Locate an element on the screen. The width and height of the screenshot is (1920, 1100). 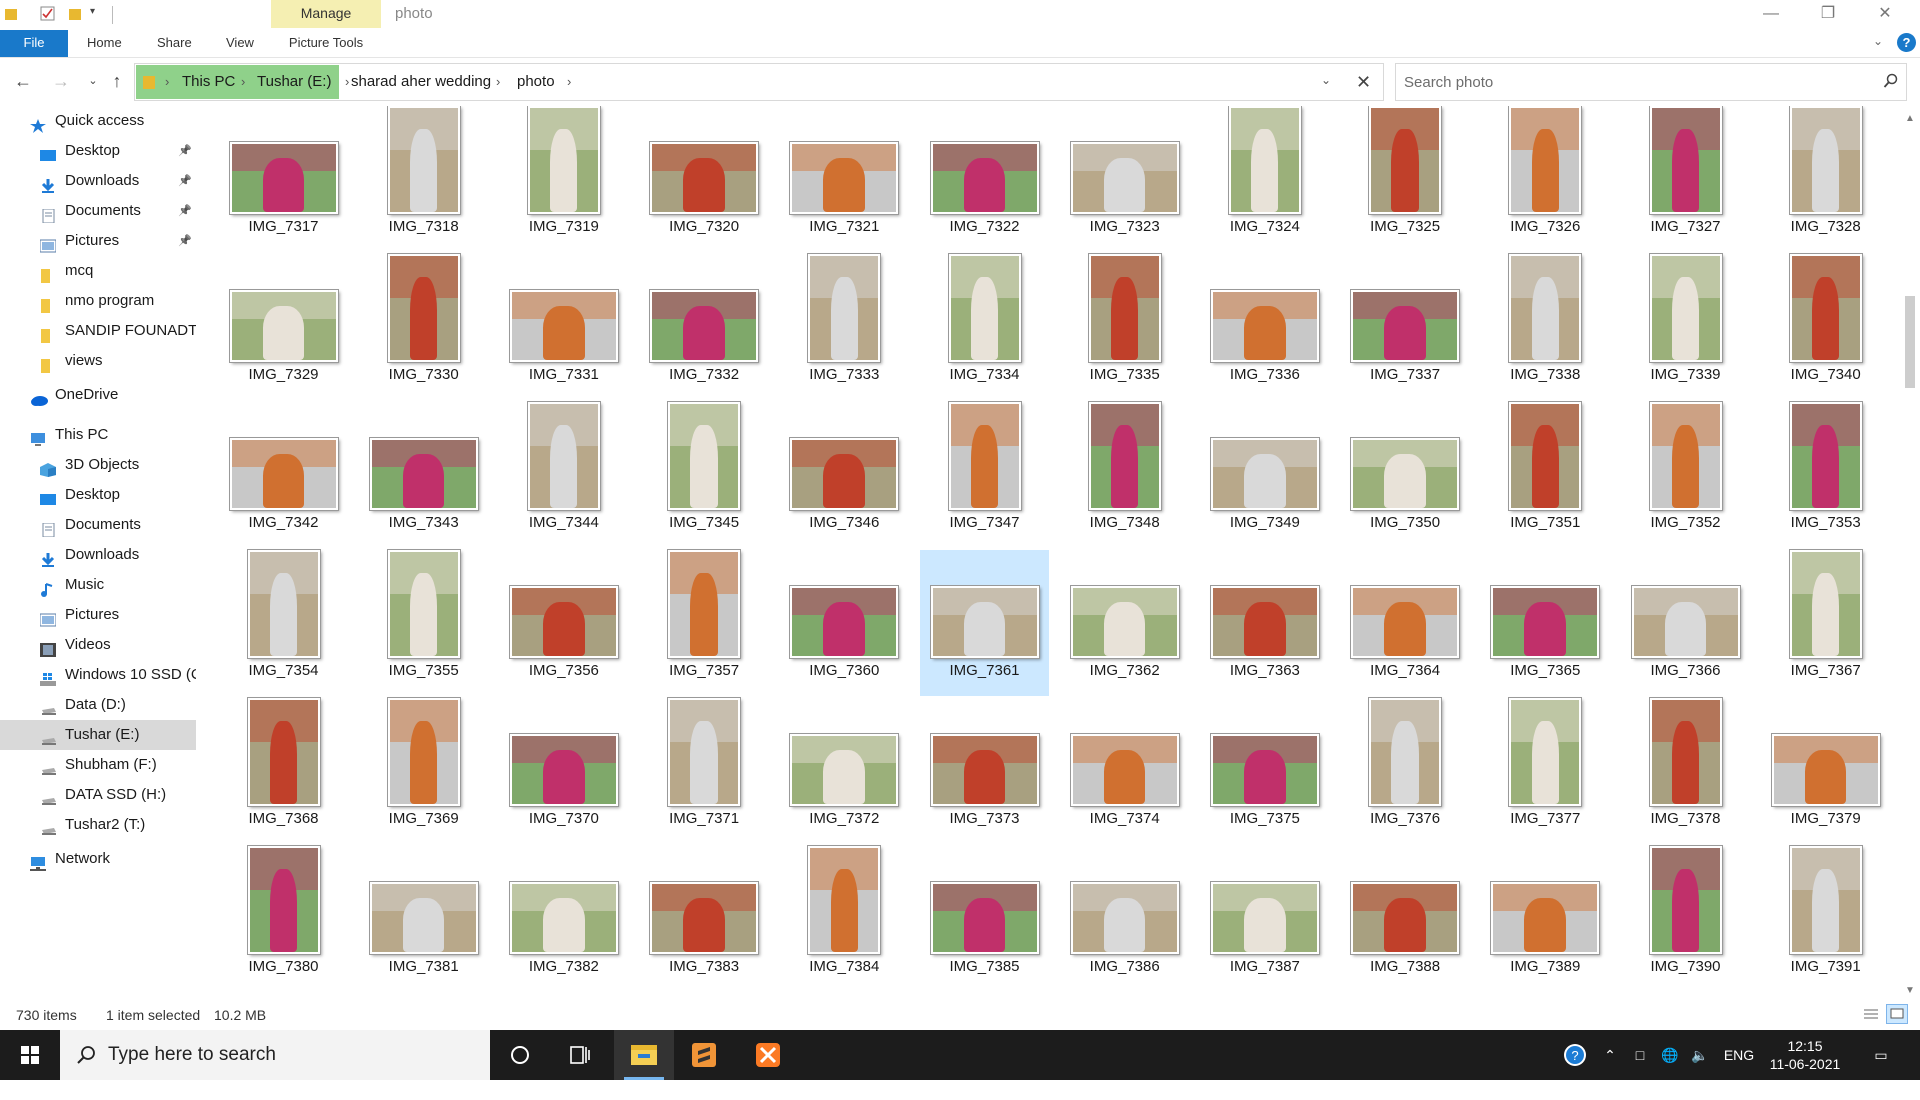
clock: 12:15 11-06-2021 is located at coordinates (1805, 1055).